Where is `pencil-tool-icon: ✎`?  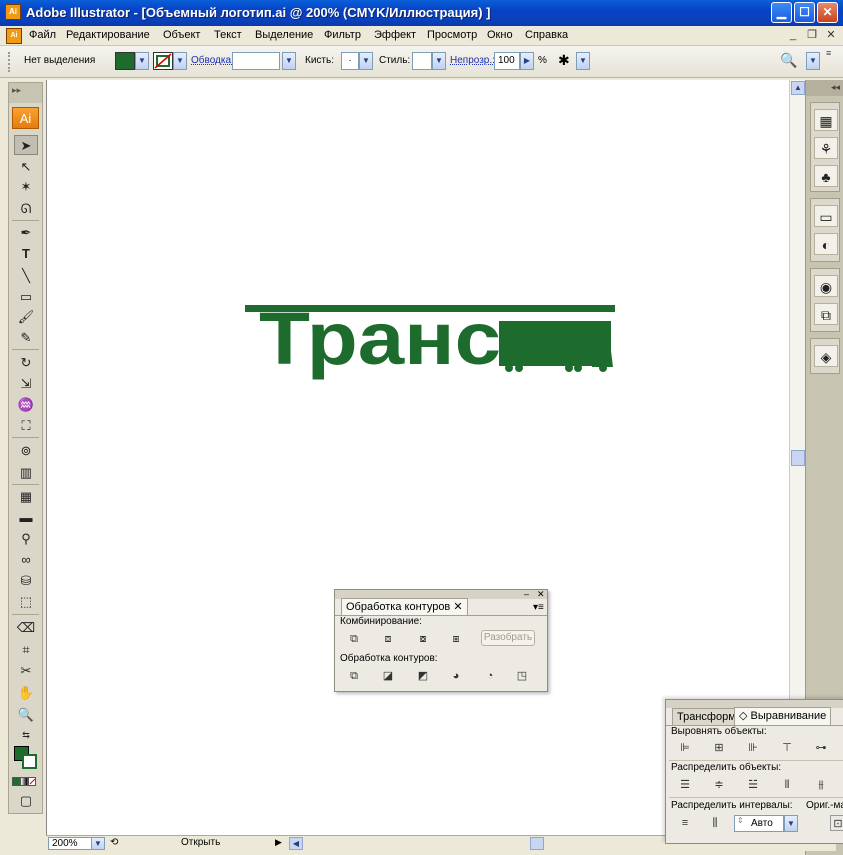 pencil-tool-icon: ✎ is located at coordinates (26, 338).